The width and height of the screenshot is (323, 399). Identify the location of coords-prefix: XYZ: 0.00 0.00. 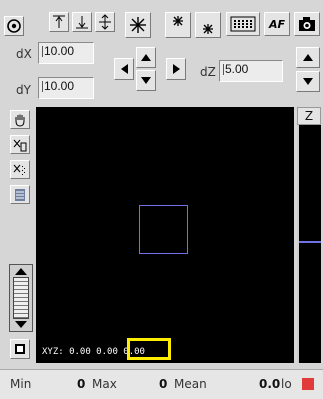
(83, 352).